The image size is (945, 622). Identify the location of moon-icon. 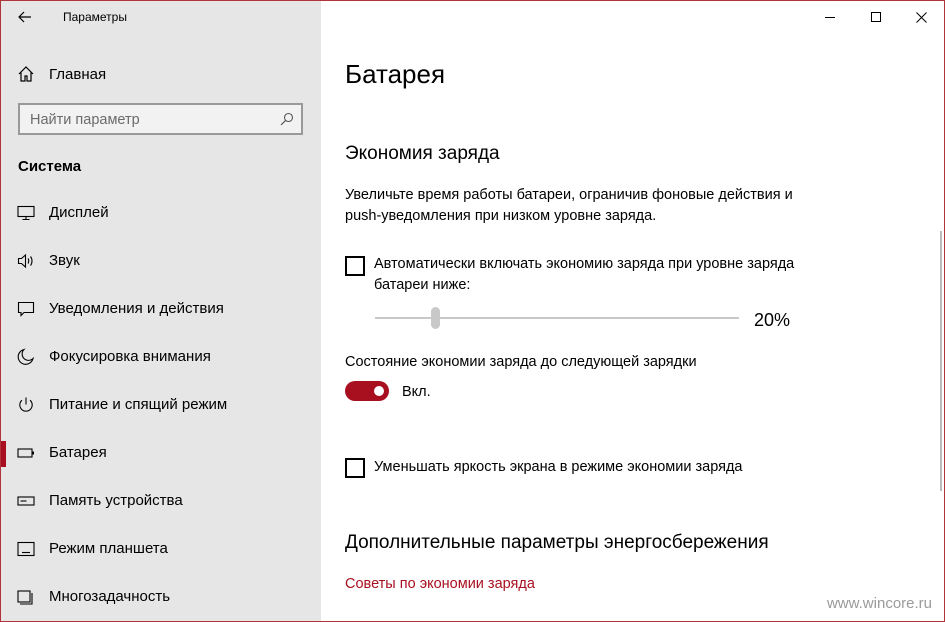
(25, 356).